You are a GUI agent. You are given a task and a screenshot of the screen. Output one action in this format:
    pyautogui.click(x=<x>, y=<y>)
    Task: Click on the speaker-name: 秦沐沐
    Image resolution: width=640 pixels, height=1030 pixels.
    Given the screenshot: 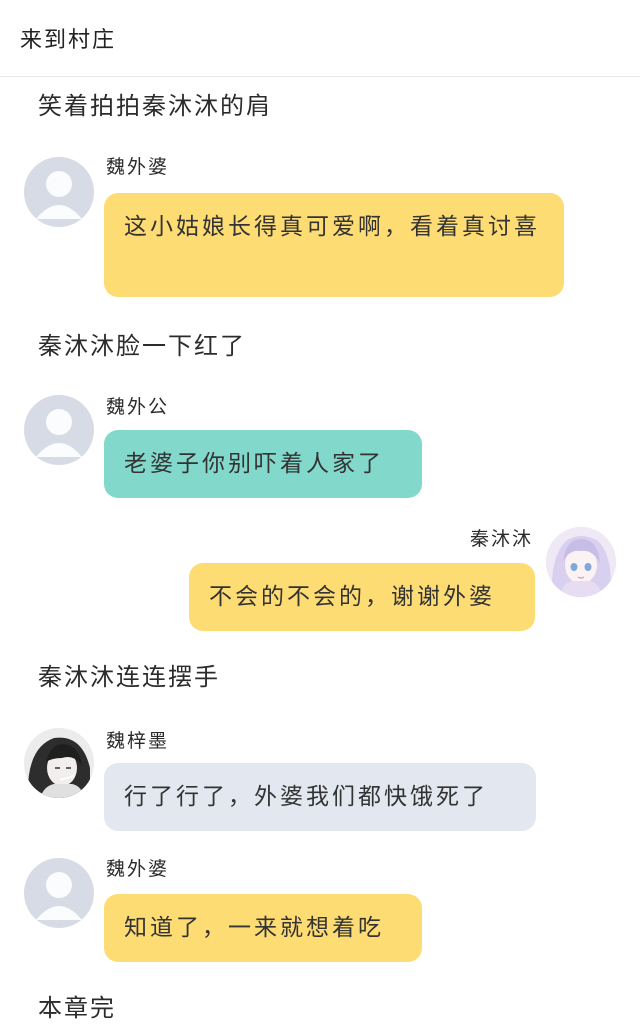 What is the action you would take?
    pyautogui.click(x=502, y=539)
    